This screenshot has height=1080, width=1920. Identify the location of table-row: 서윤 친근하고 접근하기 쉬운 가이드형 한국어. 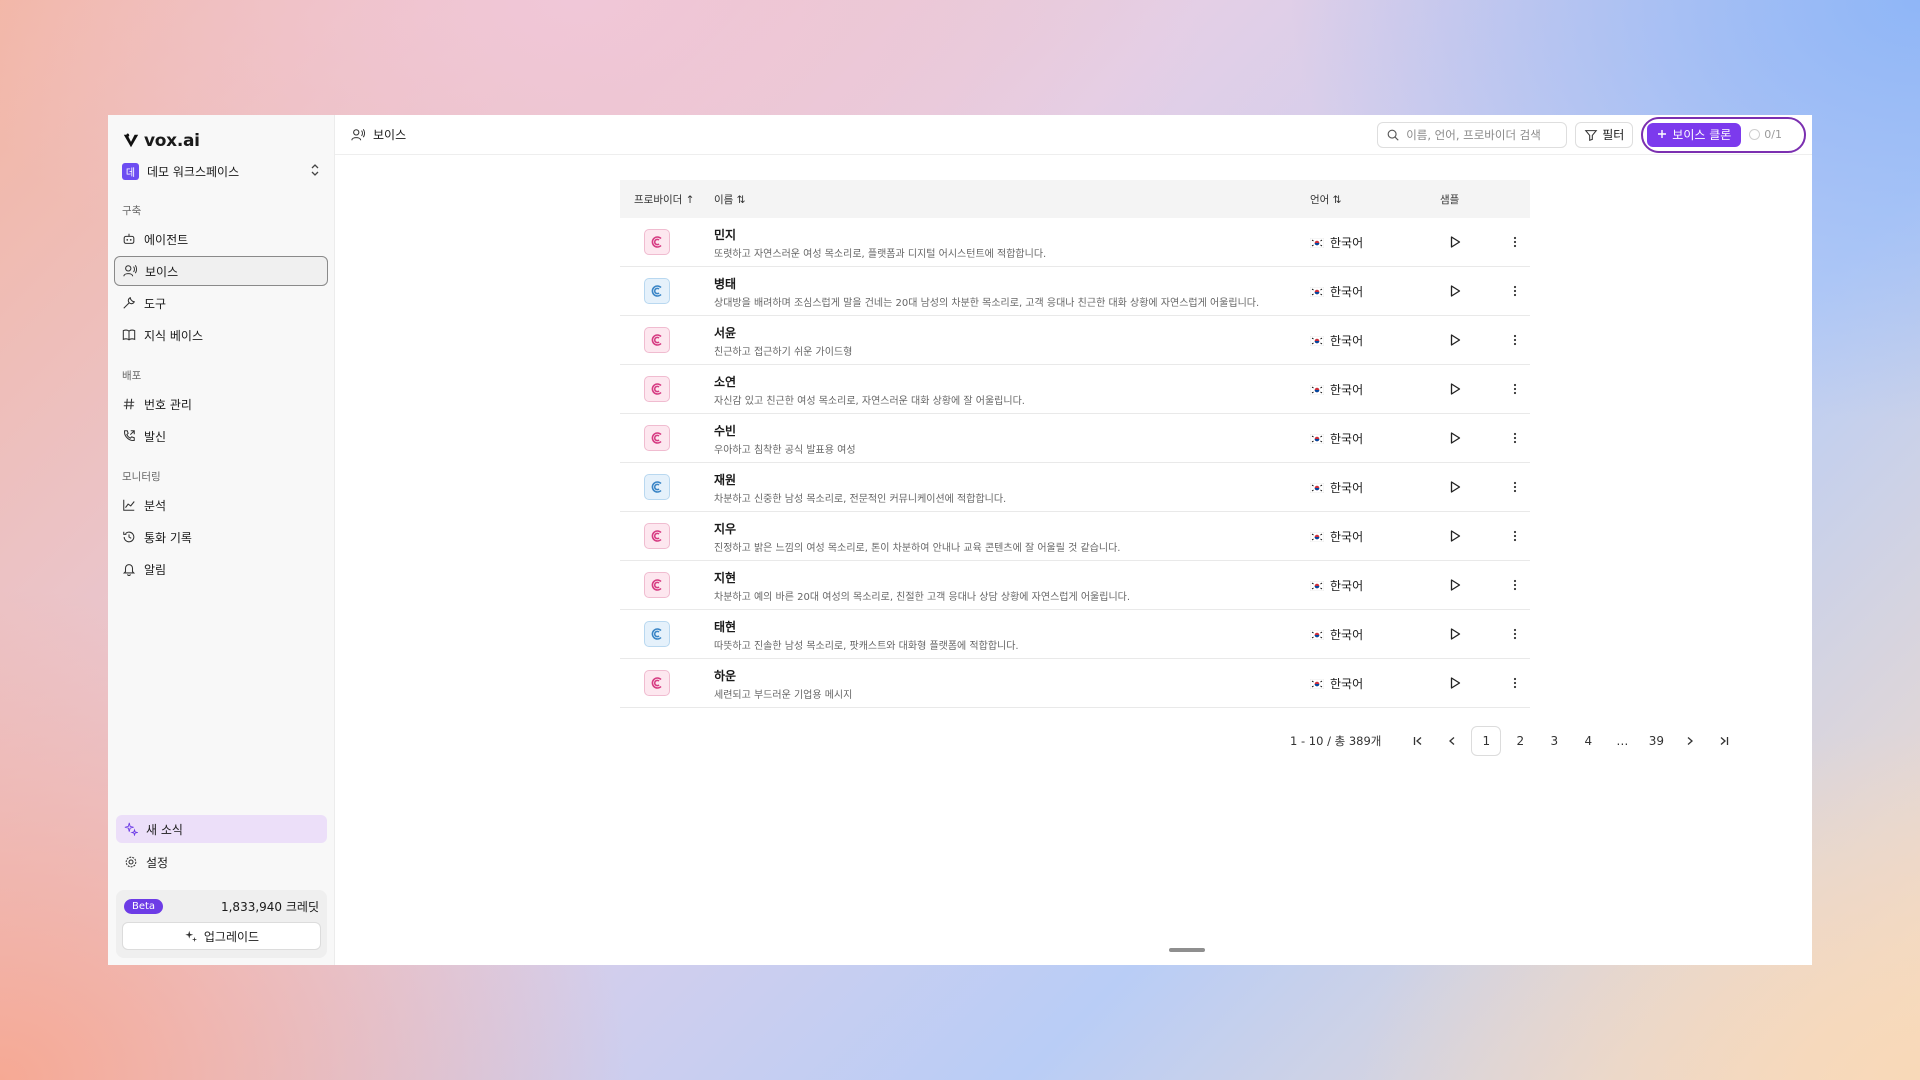
(1075, 340).